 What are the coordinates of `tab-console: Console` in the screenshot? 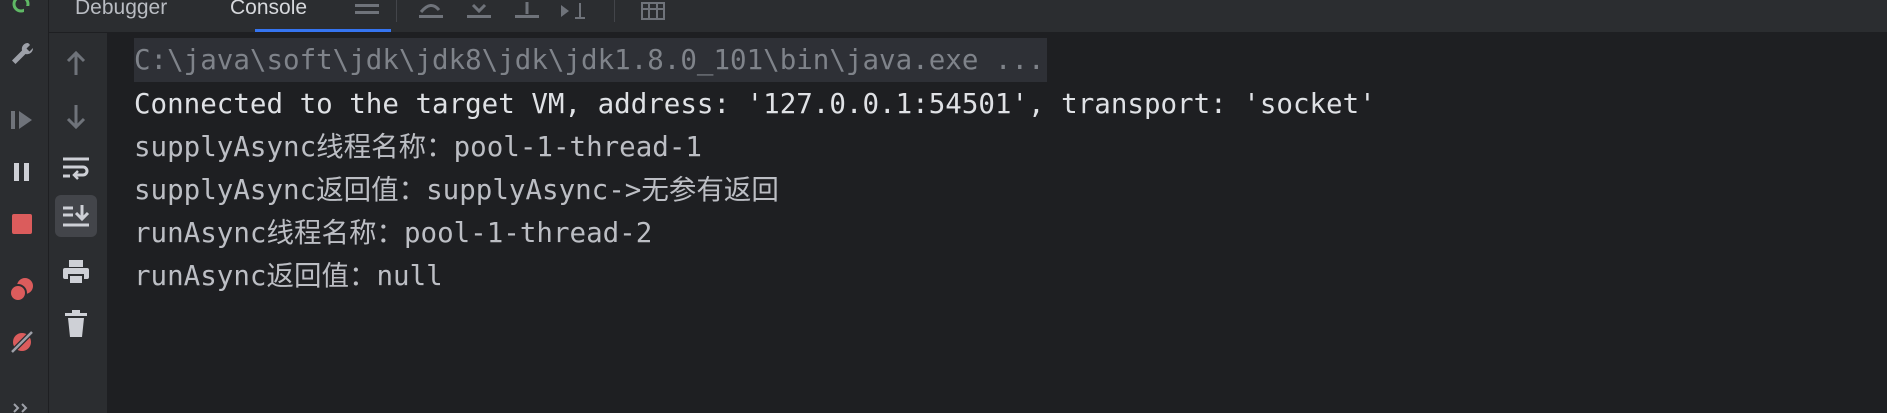 It's located at (268, 16).